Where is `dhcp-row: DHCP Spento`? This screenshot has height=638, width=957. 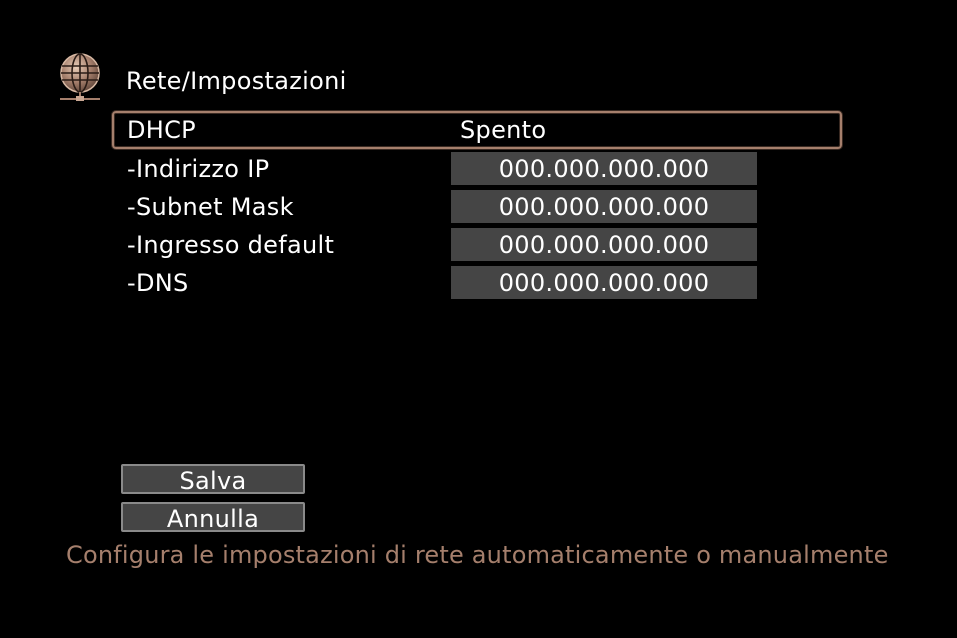 dhcp-row: DHCP Spento is located at coordinates (478, 130).